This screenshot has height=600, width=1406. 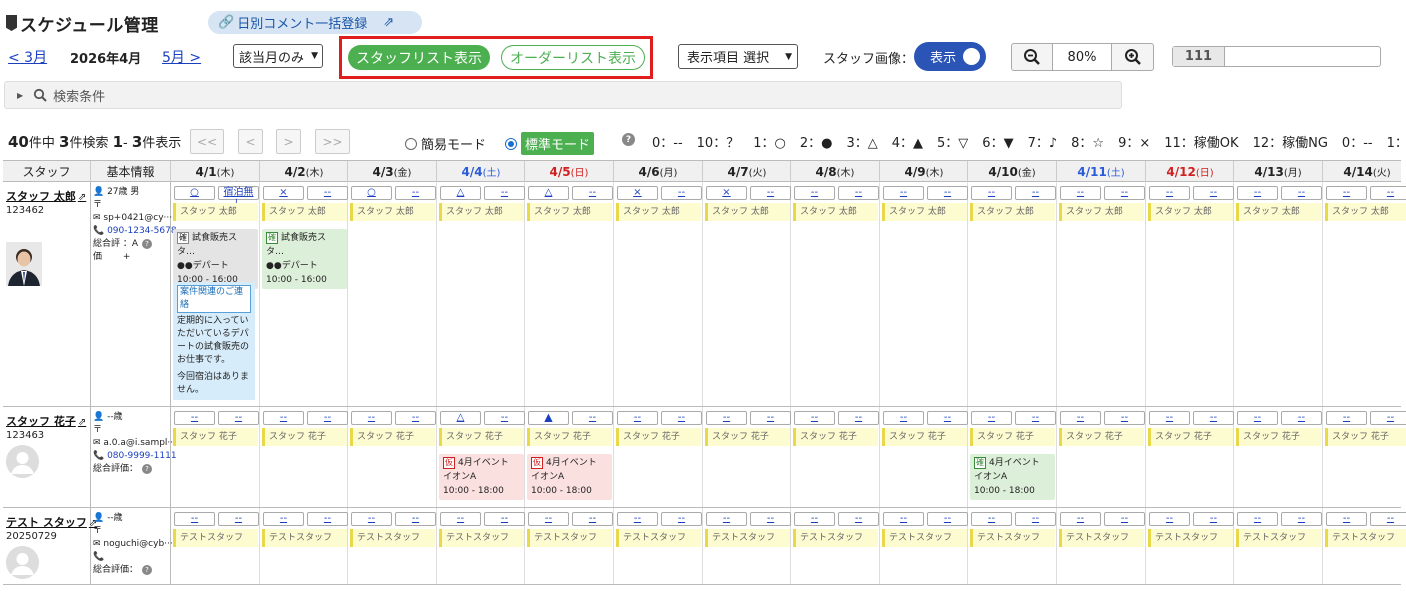 I want to click on staff-name-link: スタッフ 花子 ⇗, so click(x=46, y=421).